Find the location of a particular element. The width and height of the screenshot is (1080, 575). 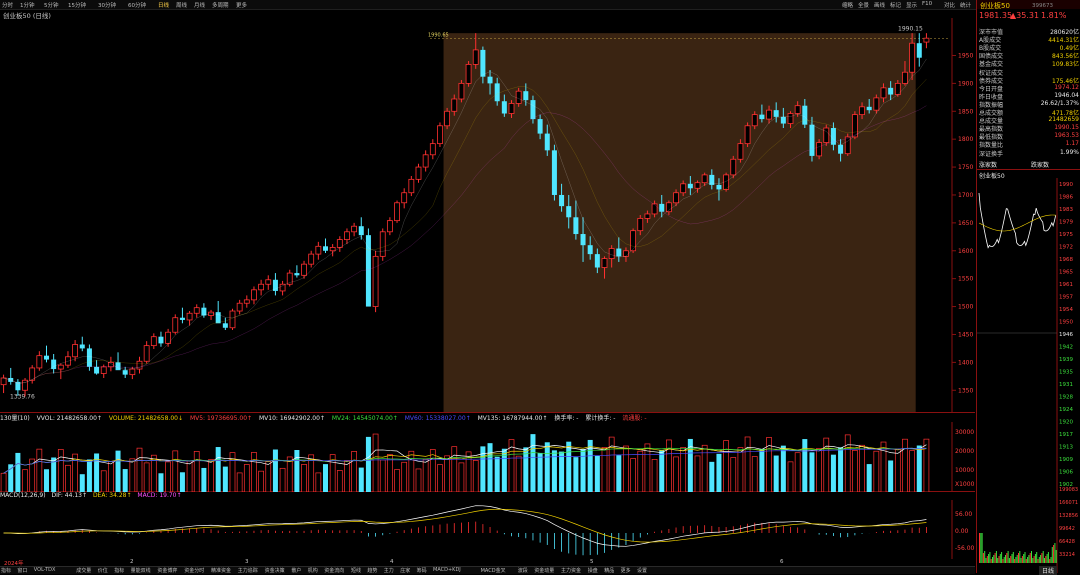

toolbar-tab-3: 15分钟 is located at coordinates (77, 5).